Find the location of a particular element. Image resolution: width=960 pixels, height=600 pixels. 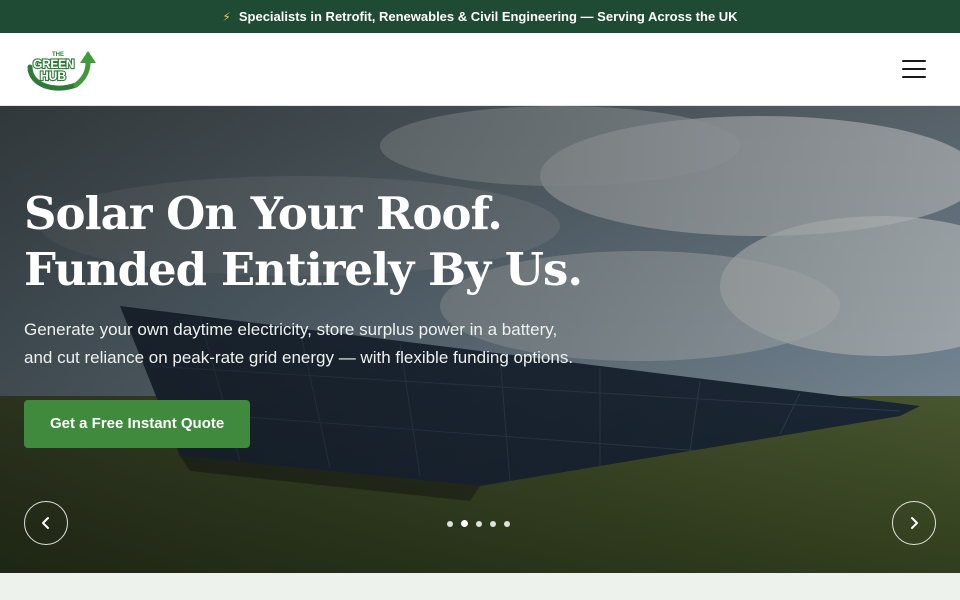

lightning-bolt-icon: ⚡ is located at coordinates (226, 16).